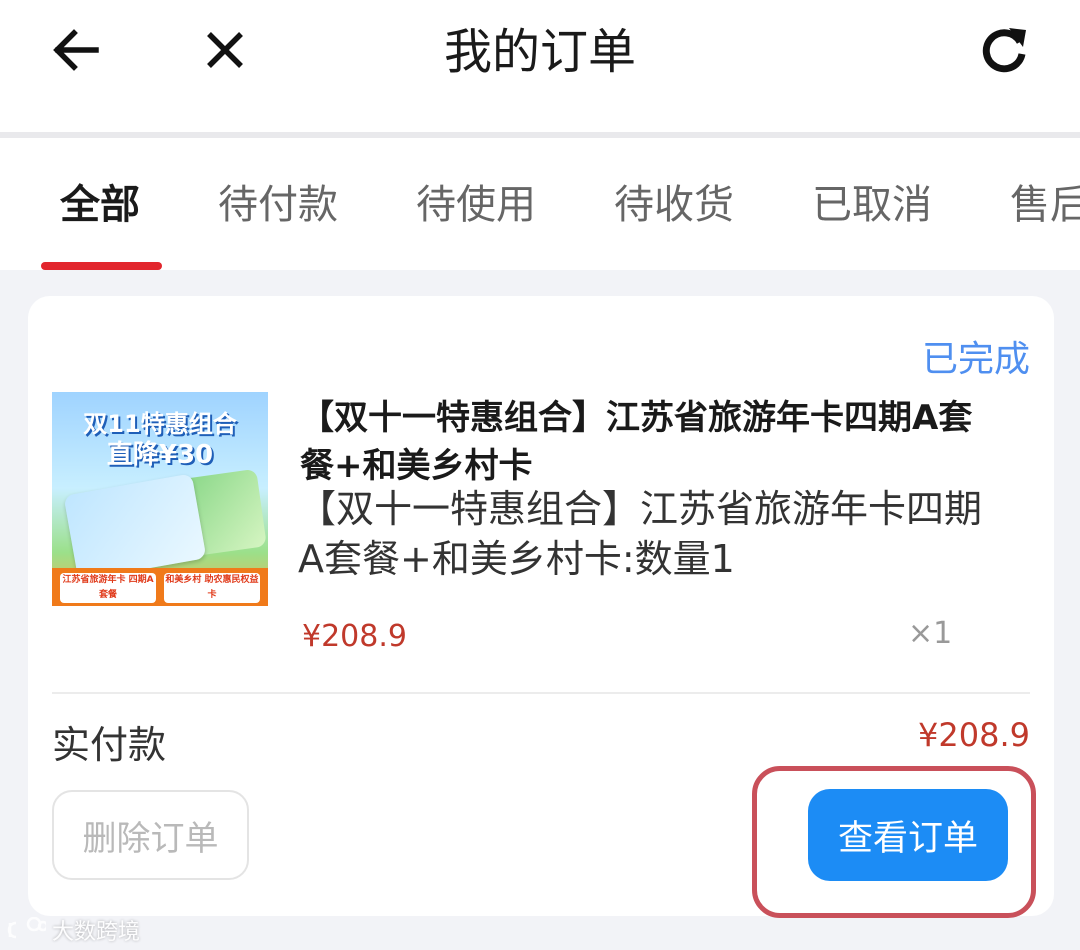 The image size is (1080, 950). Describe the element at coordinates (1045, 205) in the screenshot. I see `tab-after-sales: 售后` at that location.